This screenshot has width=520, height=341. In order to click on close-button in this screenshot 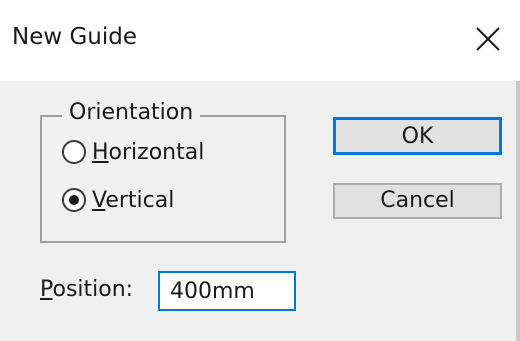, I will do `click(488, 39)`.